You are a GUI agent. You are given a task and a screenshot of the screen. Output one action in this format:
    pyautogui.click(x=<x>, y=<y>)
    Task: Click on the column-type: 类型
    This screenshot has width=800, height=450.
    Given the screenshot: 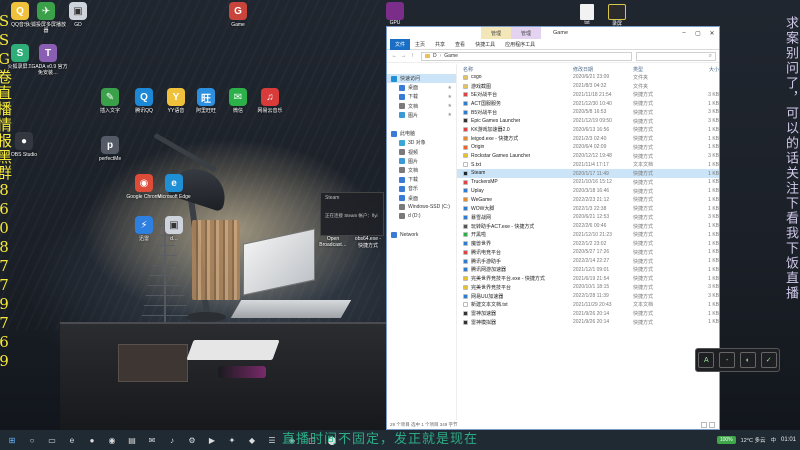 What is the action you would take?
    pyautogui.click(x=658, y=69)
    